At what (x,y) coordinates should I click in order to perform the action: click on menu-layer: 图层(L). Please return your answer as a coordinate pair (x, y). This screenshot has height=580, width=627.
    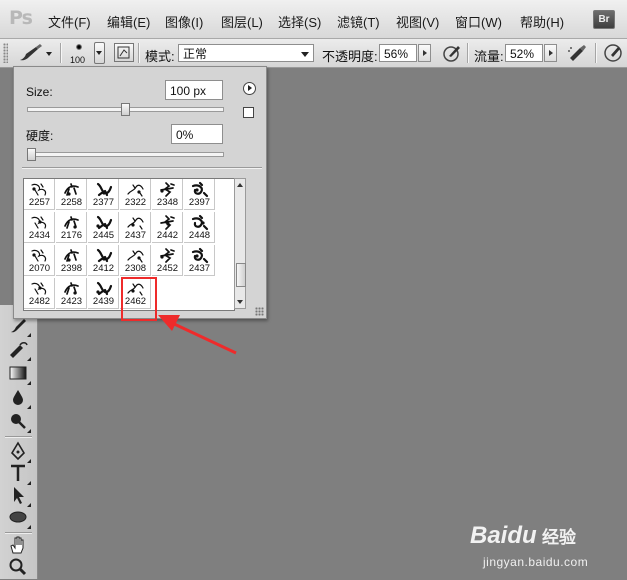
    Looking at the image, I should click on (242, 21).